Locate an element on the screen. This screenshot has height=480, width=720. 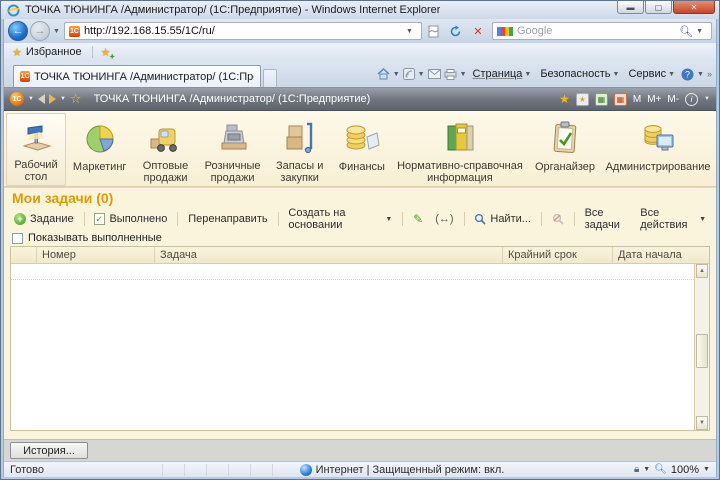
show-completed-checkbox is located at coordinates (17, 238).